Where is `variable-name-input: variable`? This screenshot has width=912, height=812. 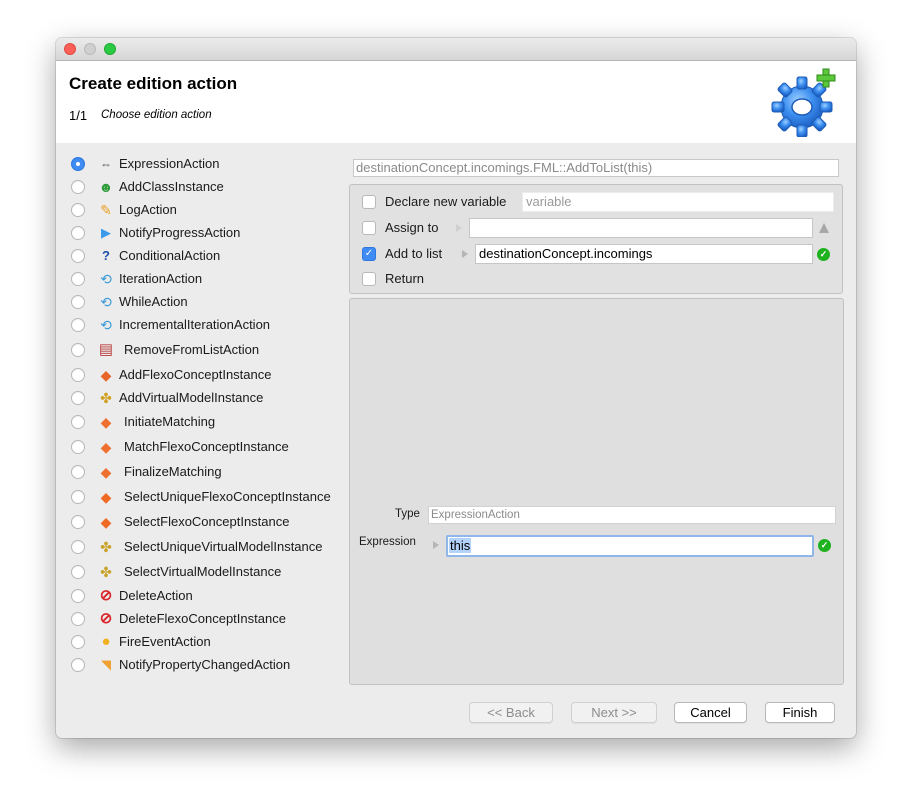
variable-name-input: variable is located at coordinates (678, 202).